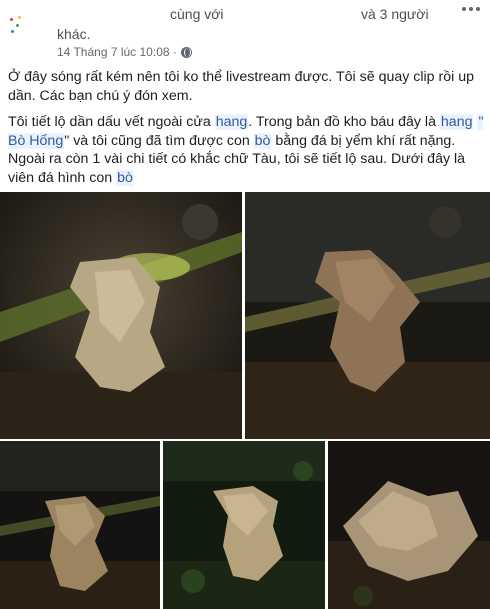 The width and height of the screenshot is (490, 609). I want to click on tagged-others-link: và 3 người, so click(395, 14).